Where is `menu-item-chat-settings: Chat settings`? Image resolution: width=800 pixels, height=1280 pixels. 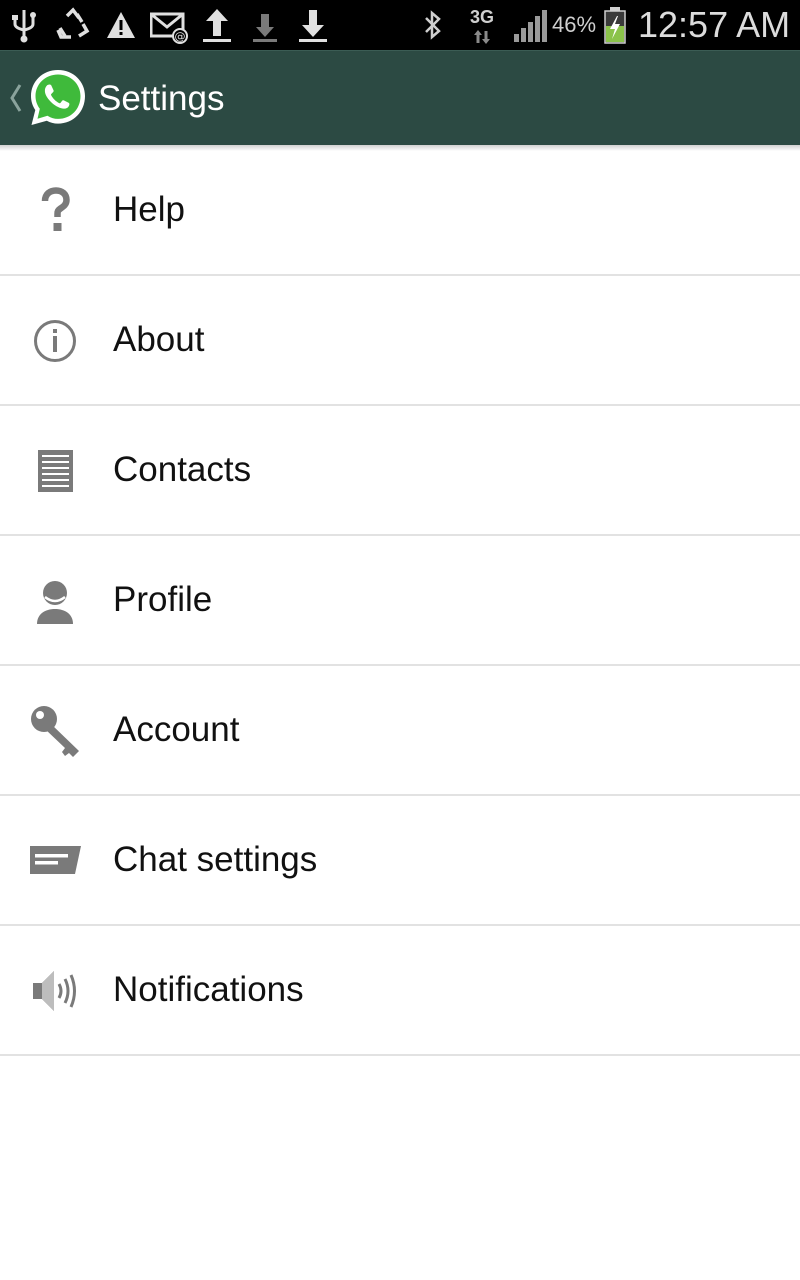
menu-item-chat-settings: Chat settings is located at coordinates (400, 861).